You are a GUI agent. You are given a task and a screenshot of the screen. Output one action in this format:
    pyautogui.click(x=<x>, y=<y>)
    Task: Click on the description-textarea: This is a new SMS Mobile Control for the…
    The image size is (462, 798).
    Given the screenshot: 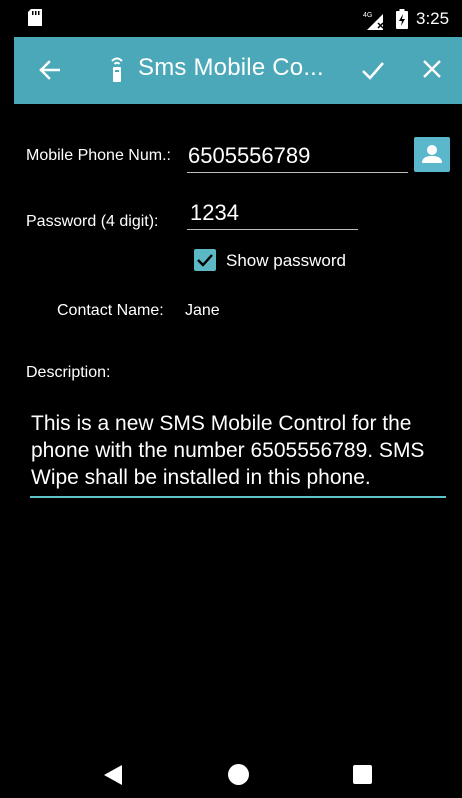 What is the action you would take?
    pyautogui.click(x=241, y=450)
    